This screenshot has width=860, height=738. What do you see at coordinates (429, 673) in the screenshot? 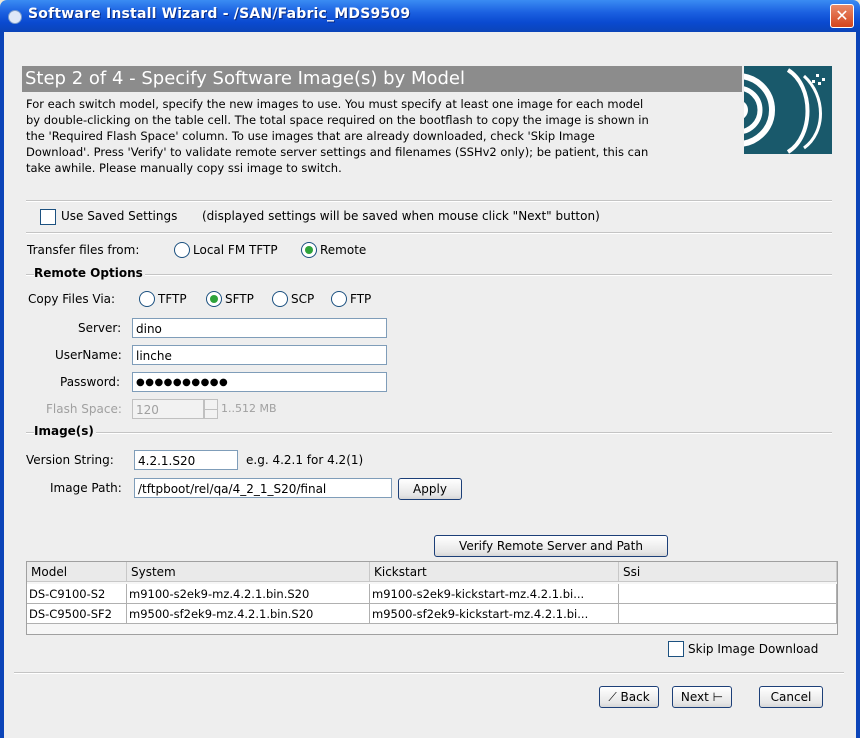
I see `footer-divider` at bounding box center [429, 673].